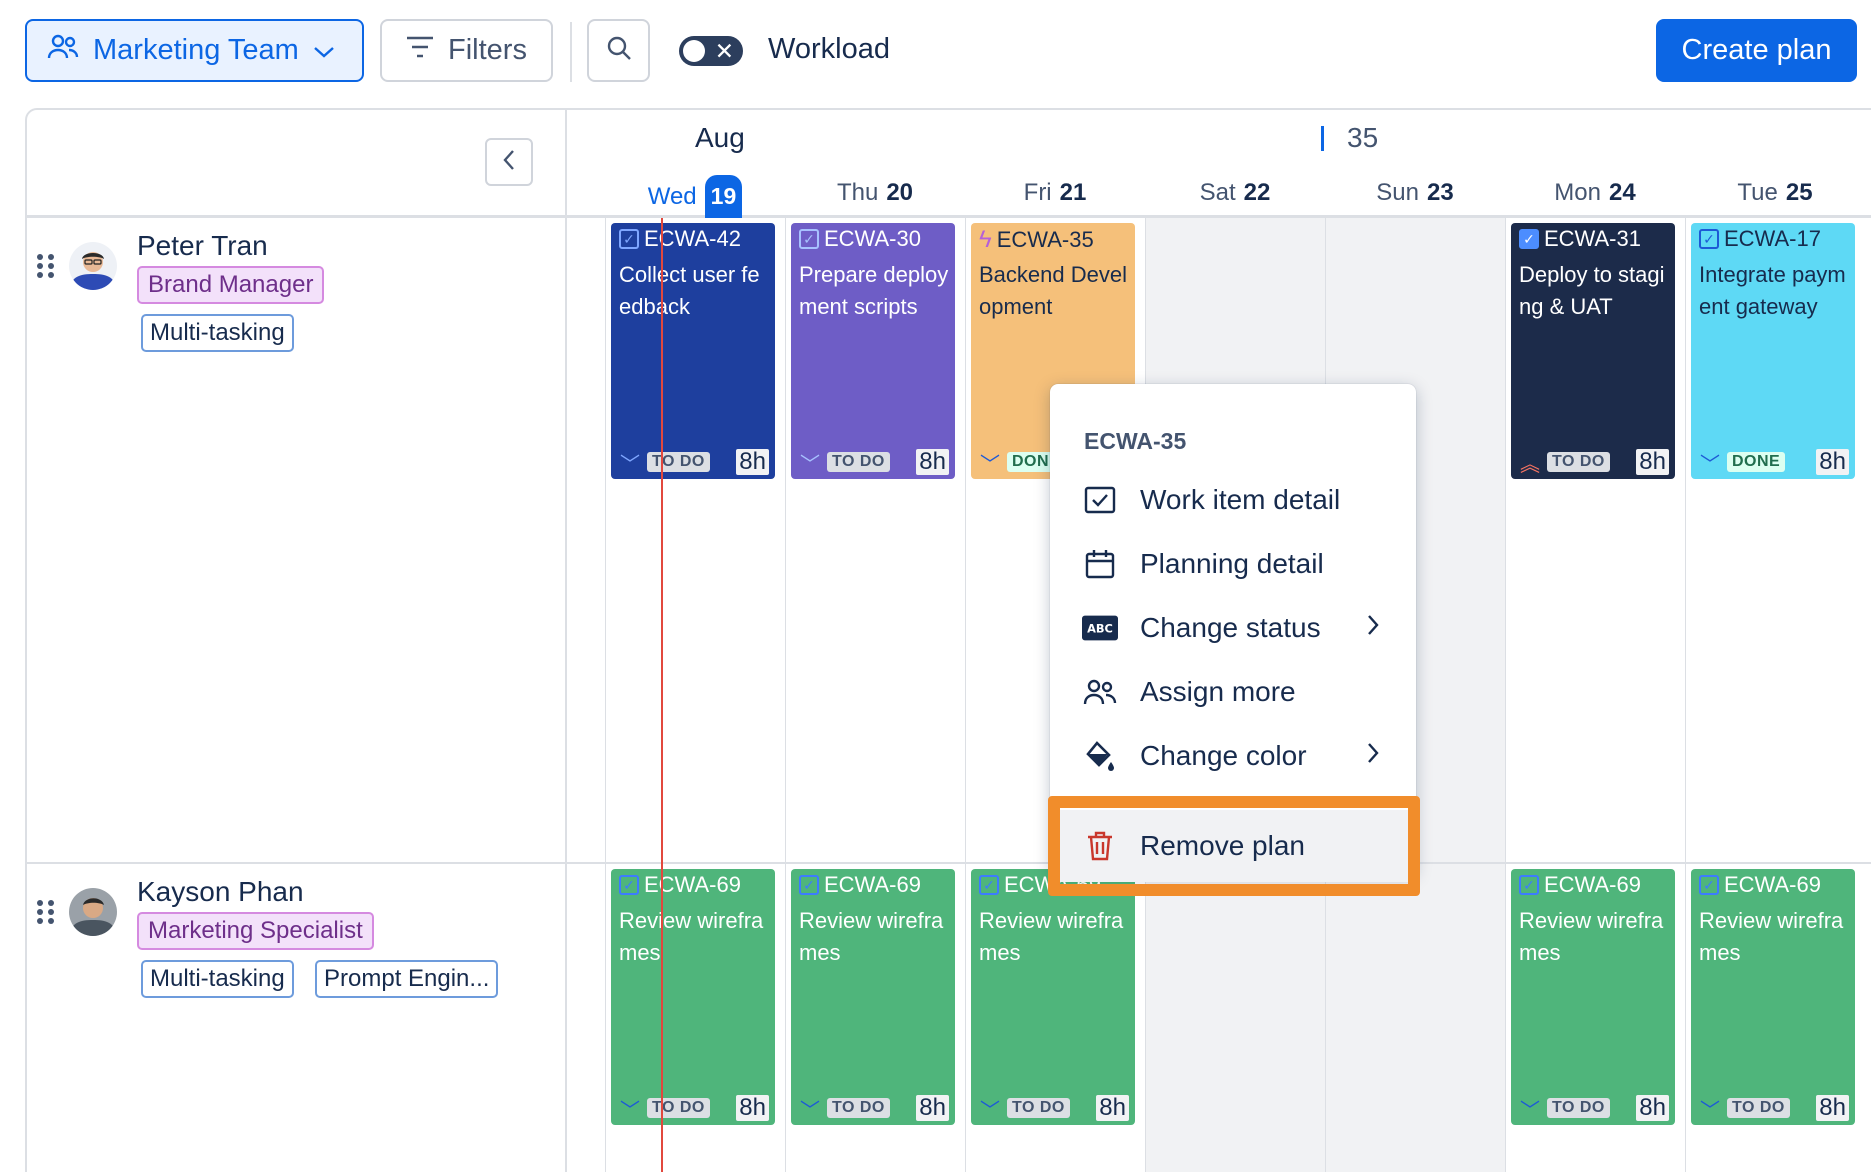 The height and width of the screenshot is (1172, 1871). What do you see at coordinates (1756, 50) in the screenshot?
I see `create-plan-button: Create plan` at bounding box center [1756, 50].